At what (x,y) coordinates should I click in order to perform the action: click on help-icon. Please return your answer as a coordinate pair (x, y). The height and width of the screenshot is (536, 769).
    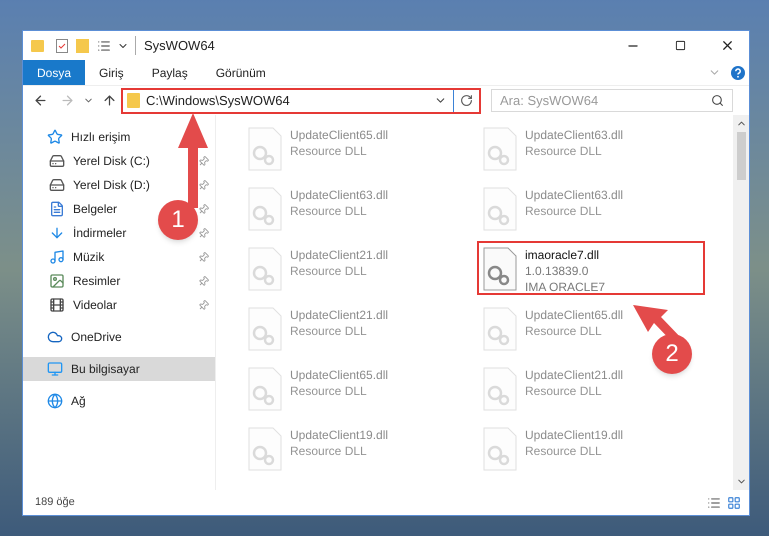
    Looking at the image, I should click on (738, 73).